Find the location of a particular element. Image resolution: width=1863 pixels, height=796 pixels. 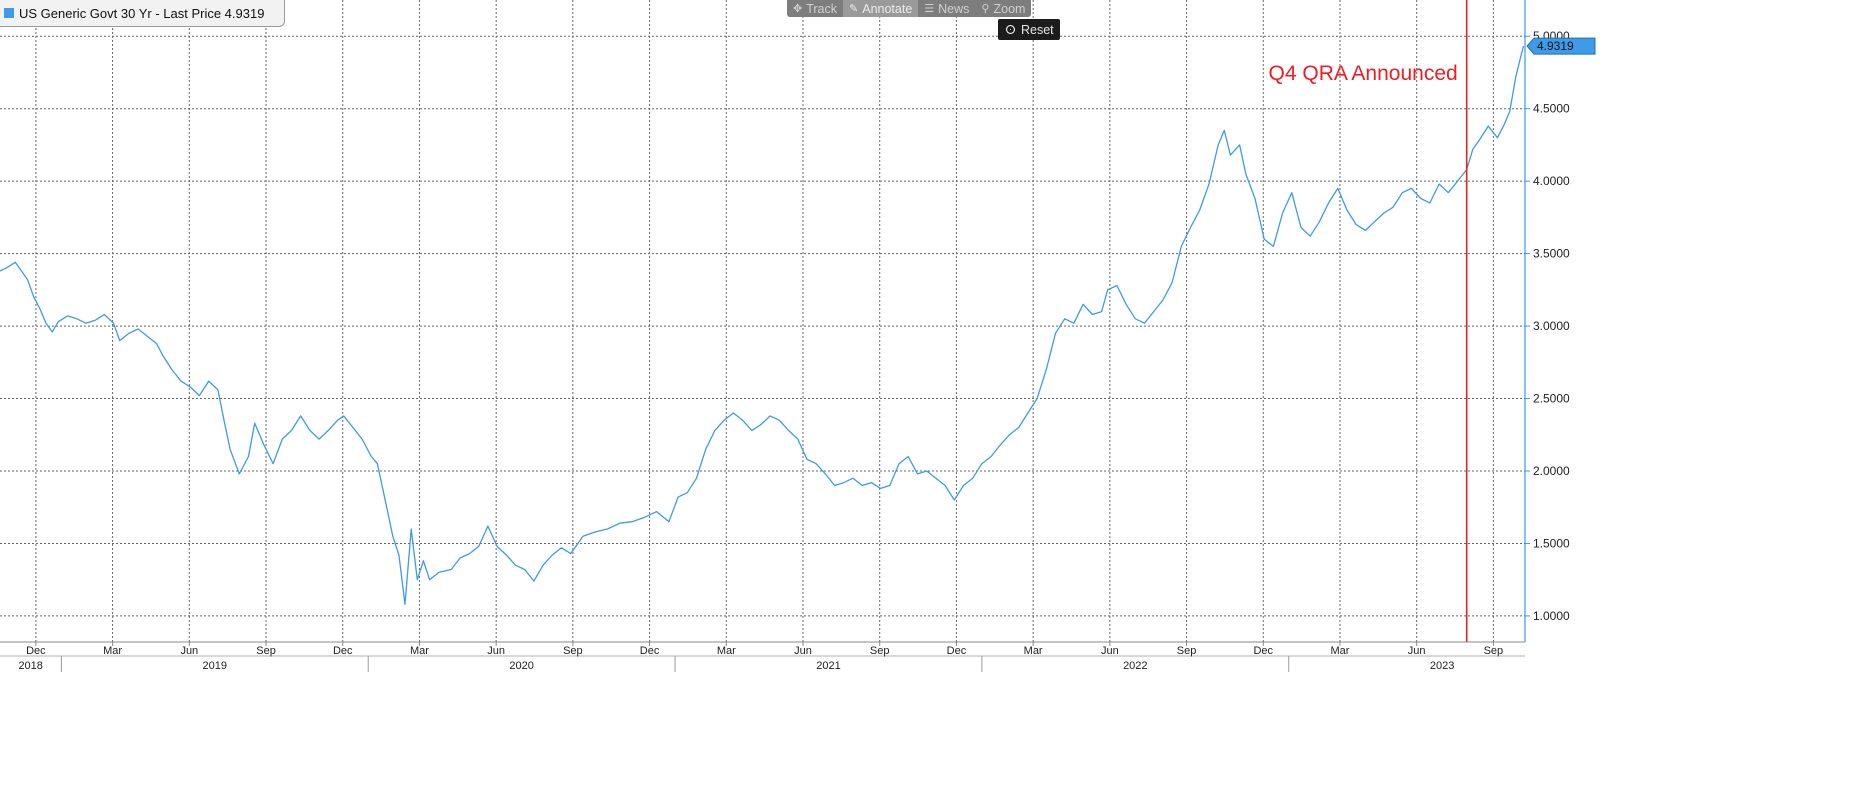

annotate-label: Annotate is located at coordinates (887, 8).